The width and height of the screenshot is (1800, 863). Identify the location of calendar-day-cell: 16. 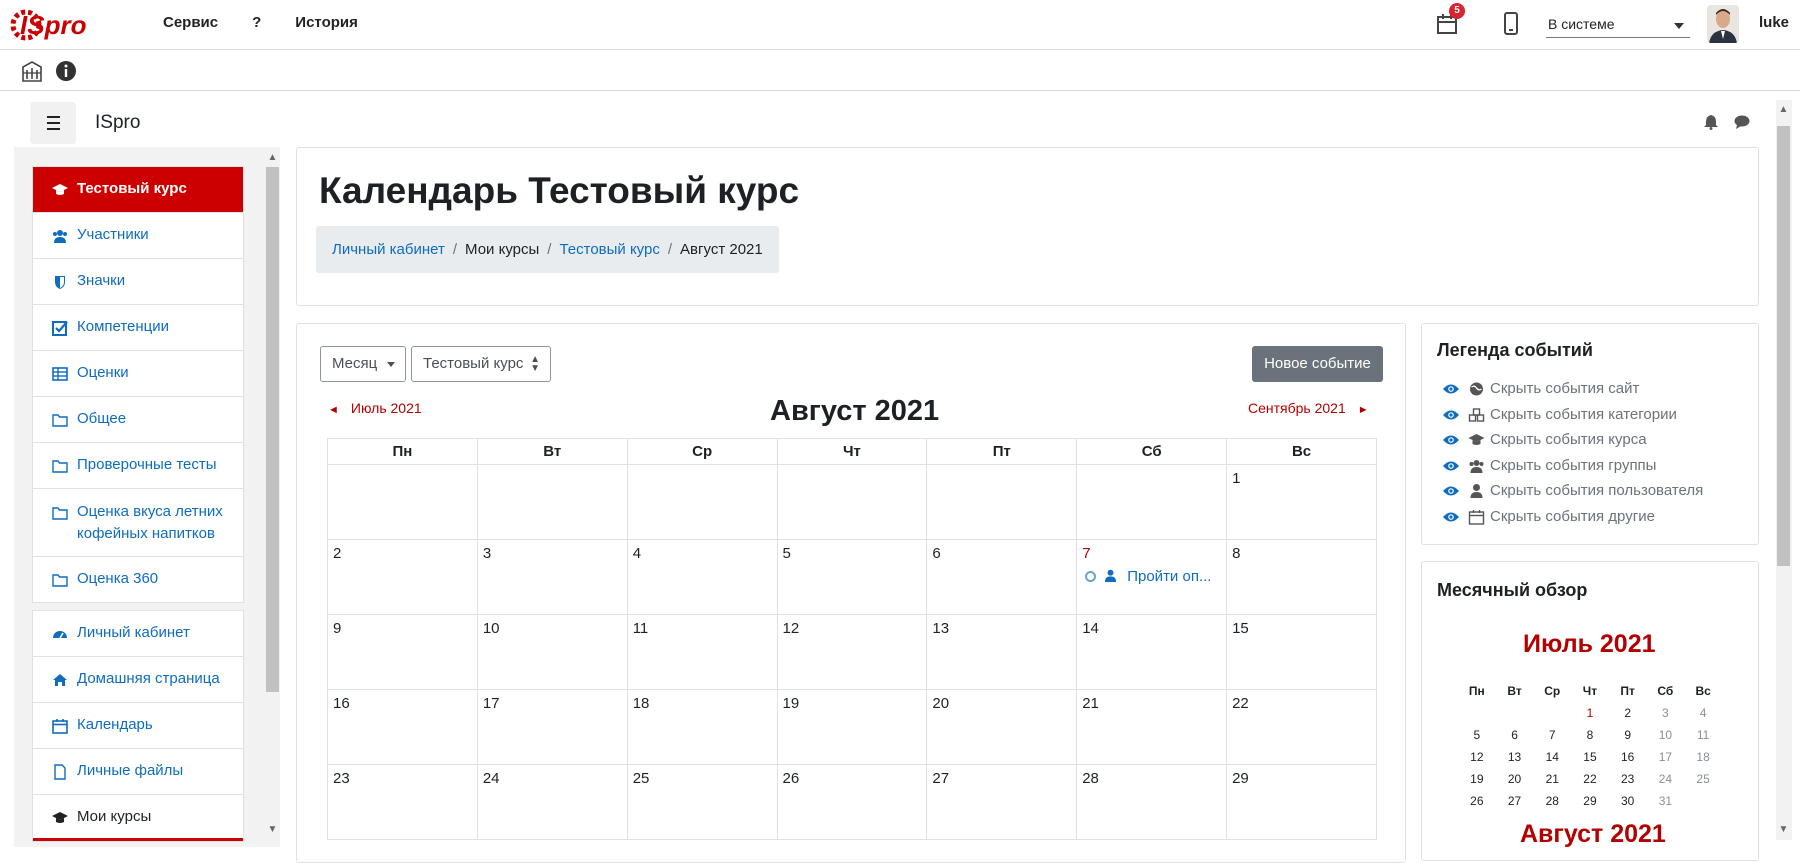
(402, 727).